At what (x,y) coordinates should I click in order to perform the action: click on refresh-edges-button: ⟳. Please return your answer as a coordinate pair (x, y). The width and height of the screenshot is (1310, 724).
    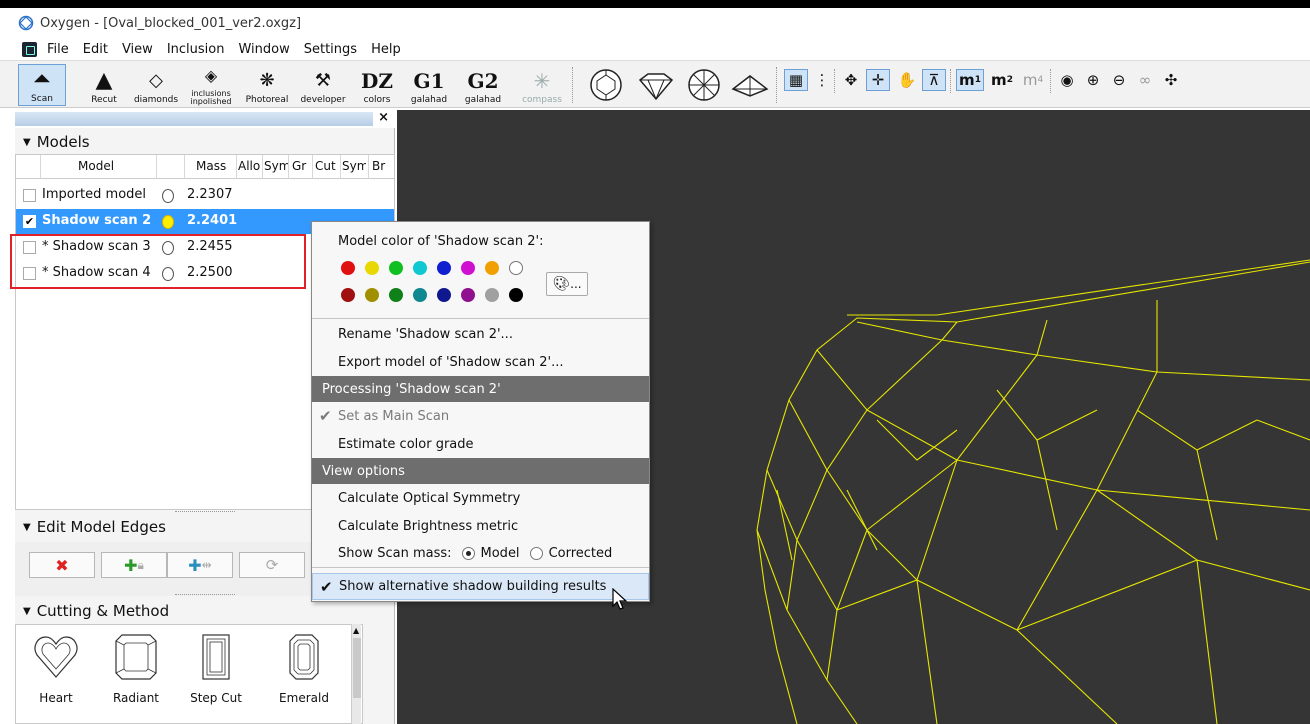
    Looking at the image, I should click on (272, 565).